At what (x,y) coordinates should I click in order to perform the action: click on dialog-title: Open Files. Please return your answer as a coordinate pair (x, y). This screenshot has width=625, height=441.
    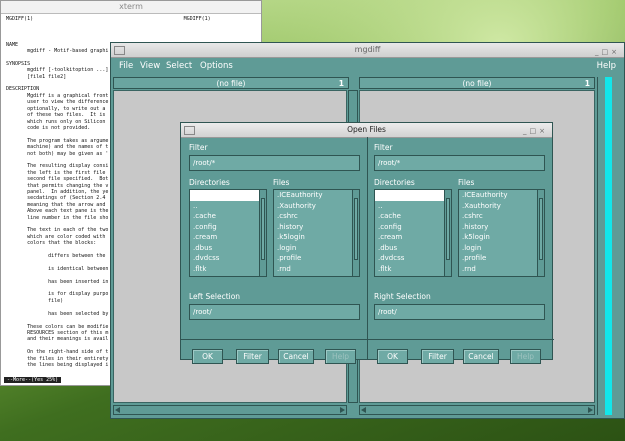
    Looking at the image, I should click on (366, 129).